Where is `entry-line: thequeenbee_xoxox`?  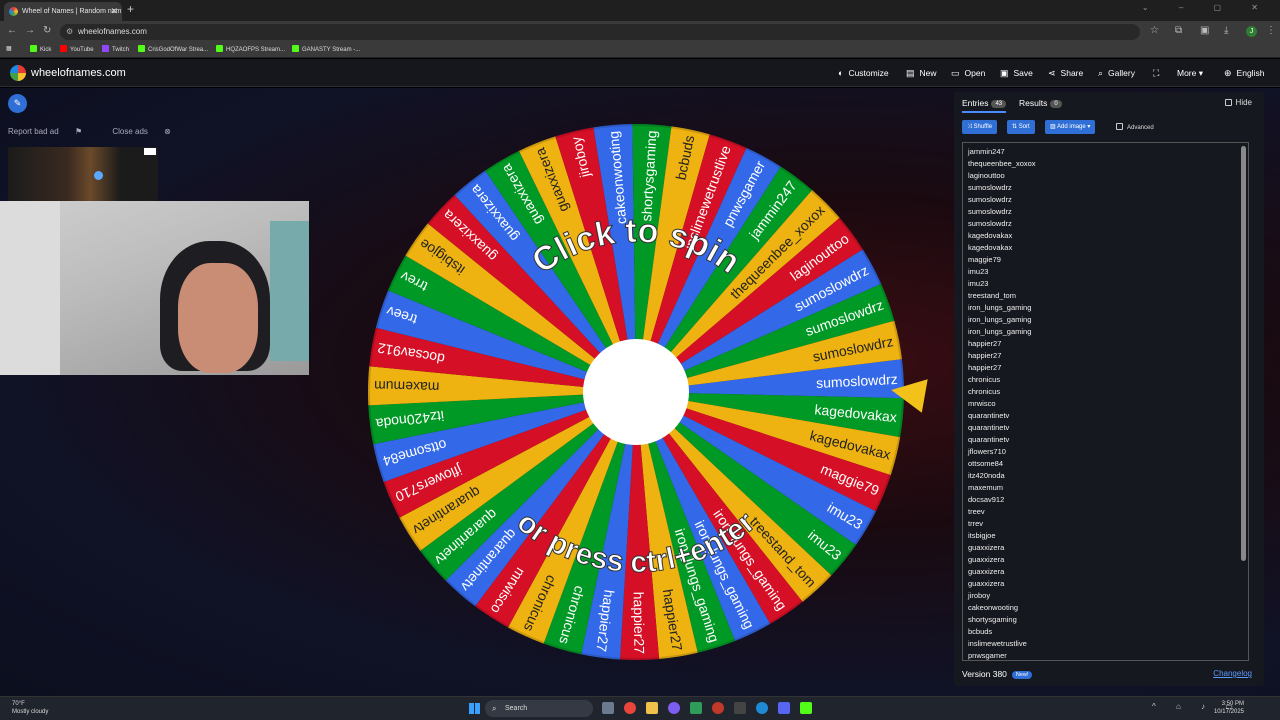
entry-line: thequeenbee_xoxox is located at coordinates (1105, 164).